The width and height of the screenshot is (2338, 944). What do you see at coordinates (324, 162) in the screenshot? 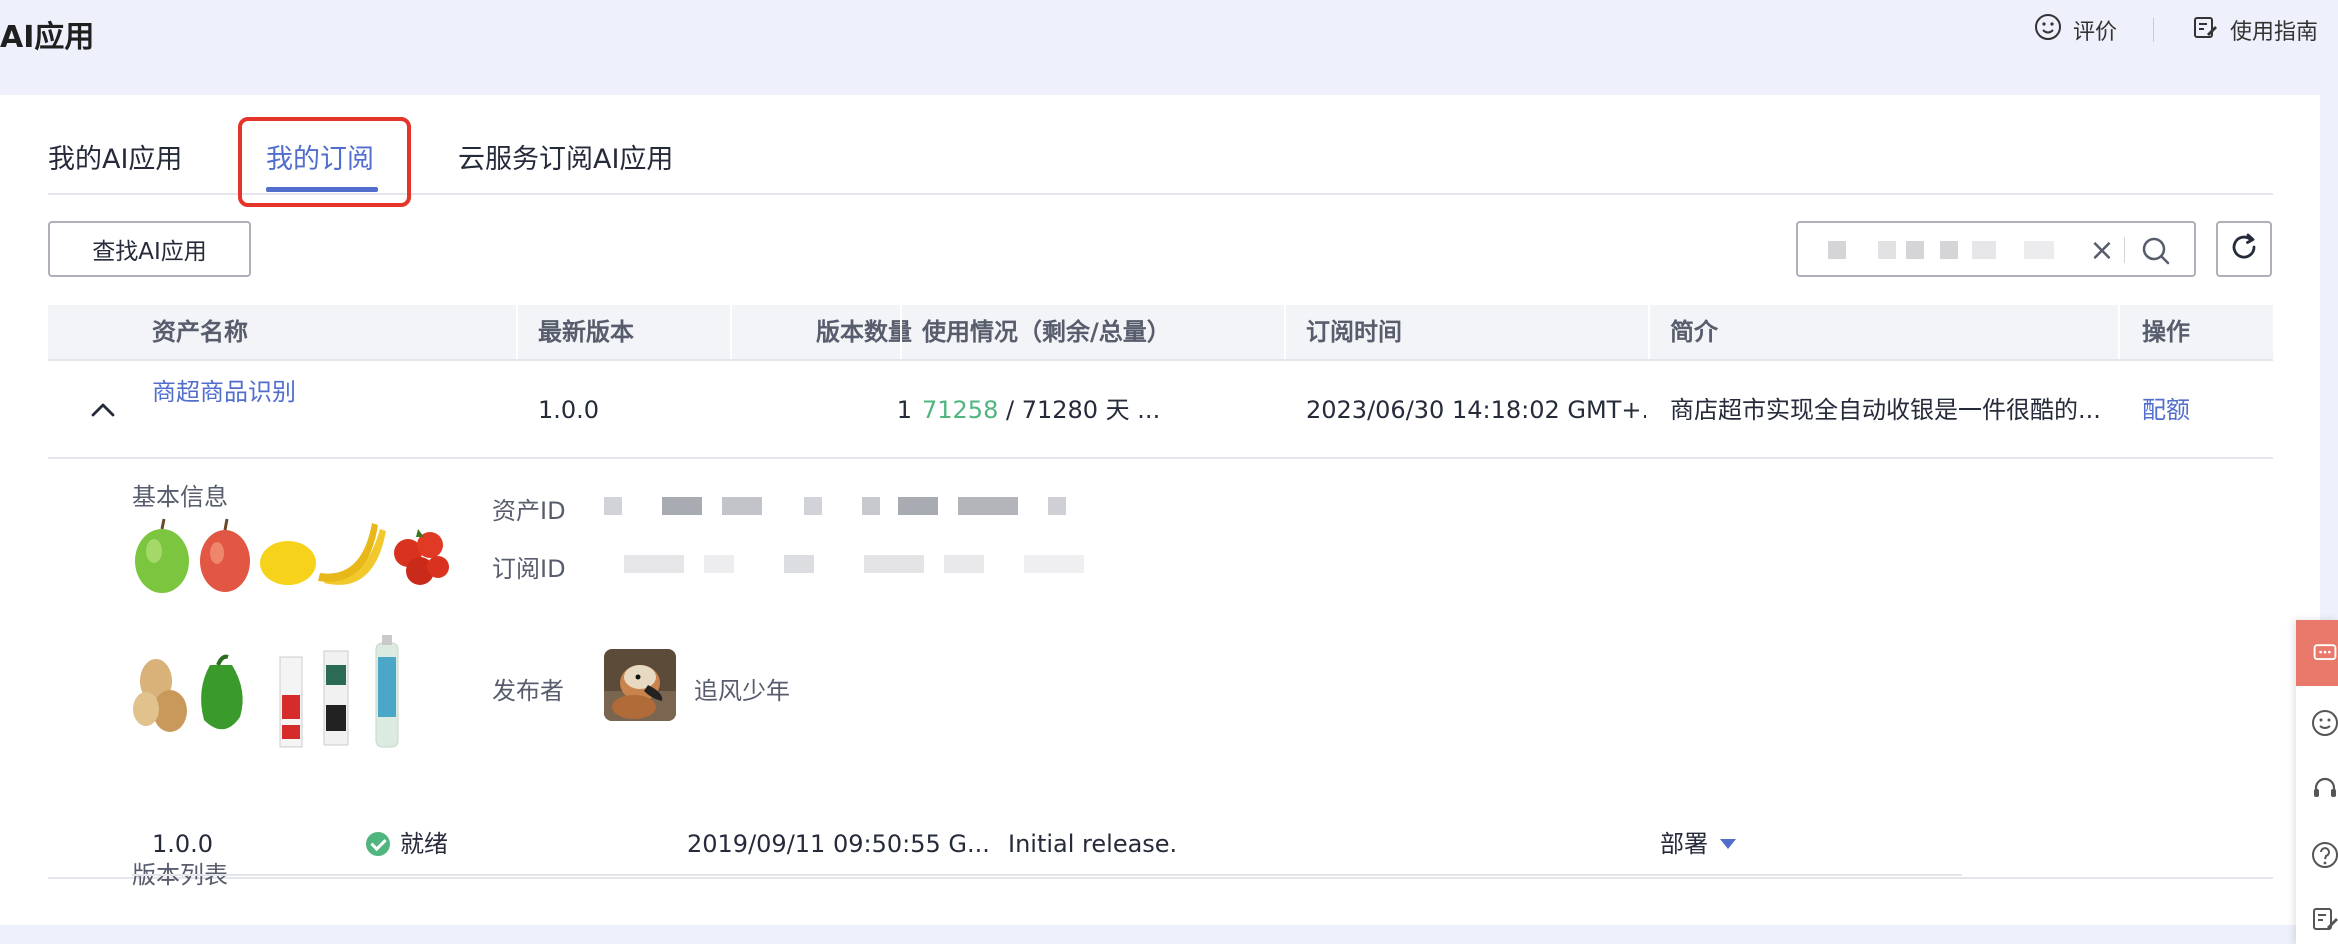
I see `tab-highlight-box` at bounding box center [324, 162].